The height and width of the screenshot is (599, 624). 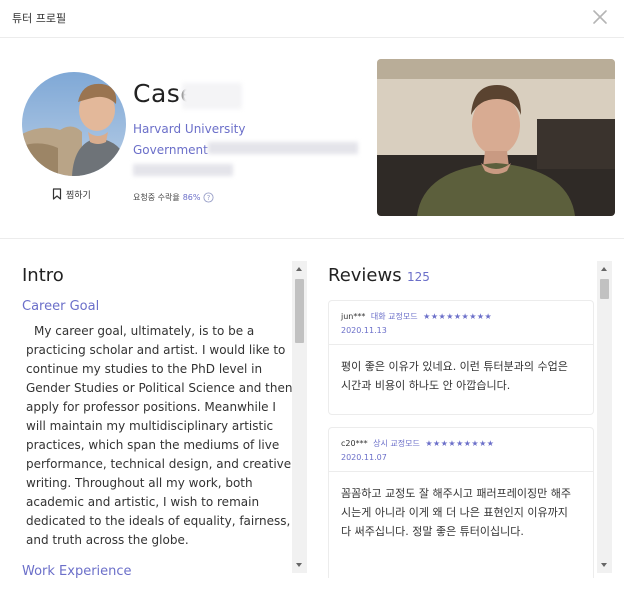 What do you see at coordinates (299, 311) in the screenshot?
I see `intro-scroll-thumb` at bounding box center [299, 311].